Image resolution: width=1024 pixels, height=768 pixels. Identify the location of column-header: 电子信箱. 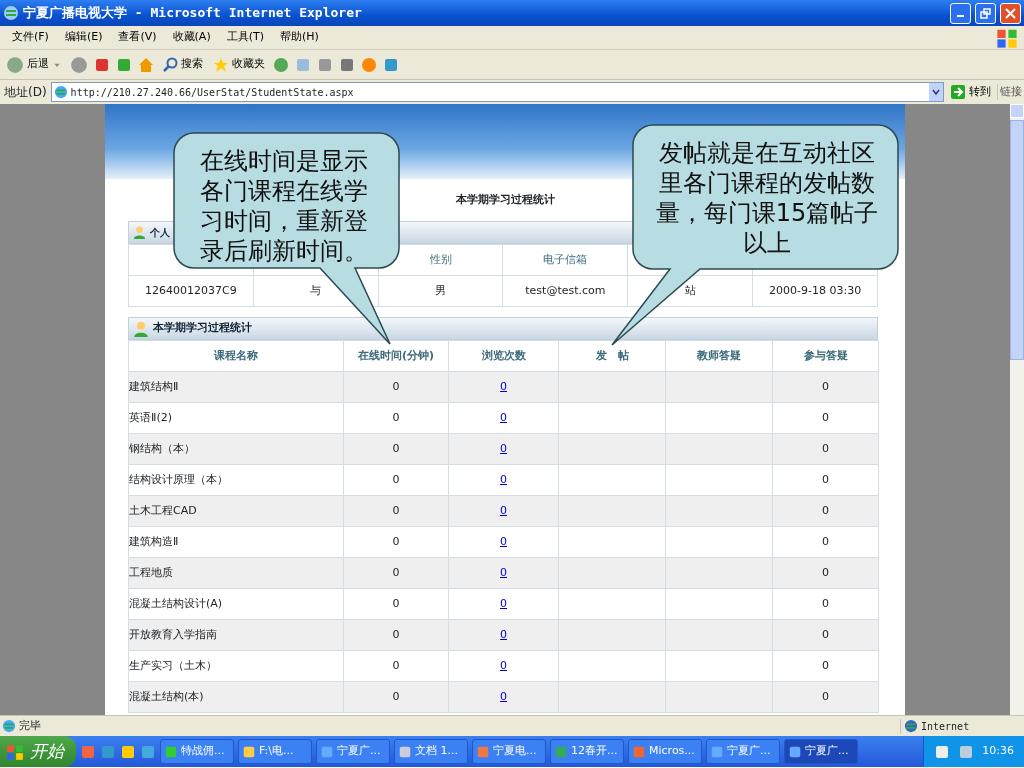
(565, 260).